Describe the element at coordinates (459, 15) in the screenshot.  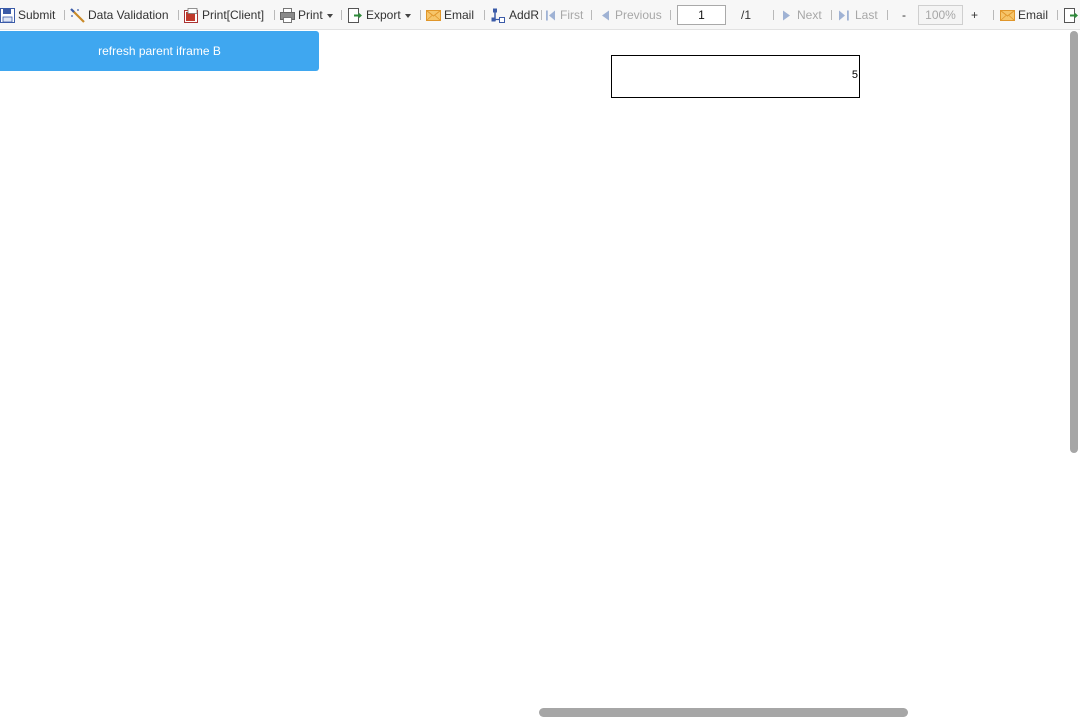
I see `email-label: Email` at that location.